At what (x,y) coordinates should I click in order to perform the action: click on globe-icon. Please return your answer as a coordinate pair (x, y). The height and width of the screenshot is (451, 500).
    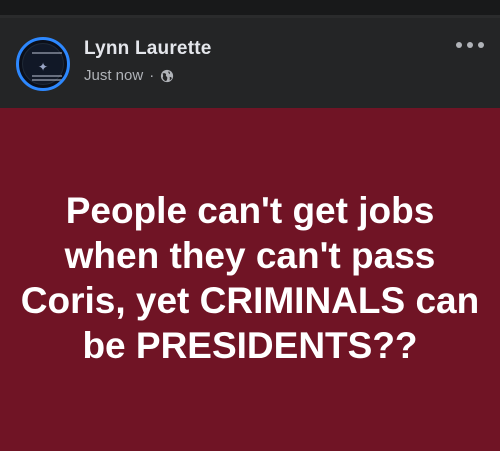
    Looking at the image, I should click on (167, 76).